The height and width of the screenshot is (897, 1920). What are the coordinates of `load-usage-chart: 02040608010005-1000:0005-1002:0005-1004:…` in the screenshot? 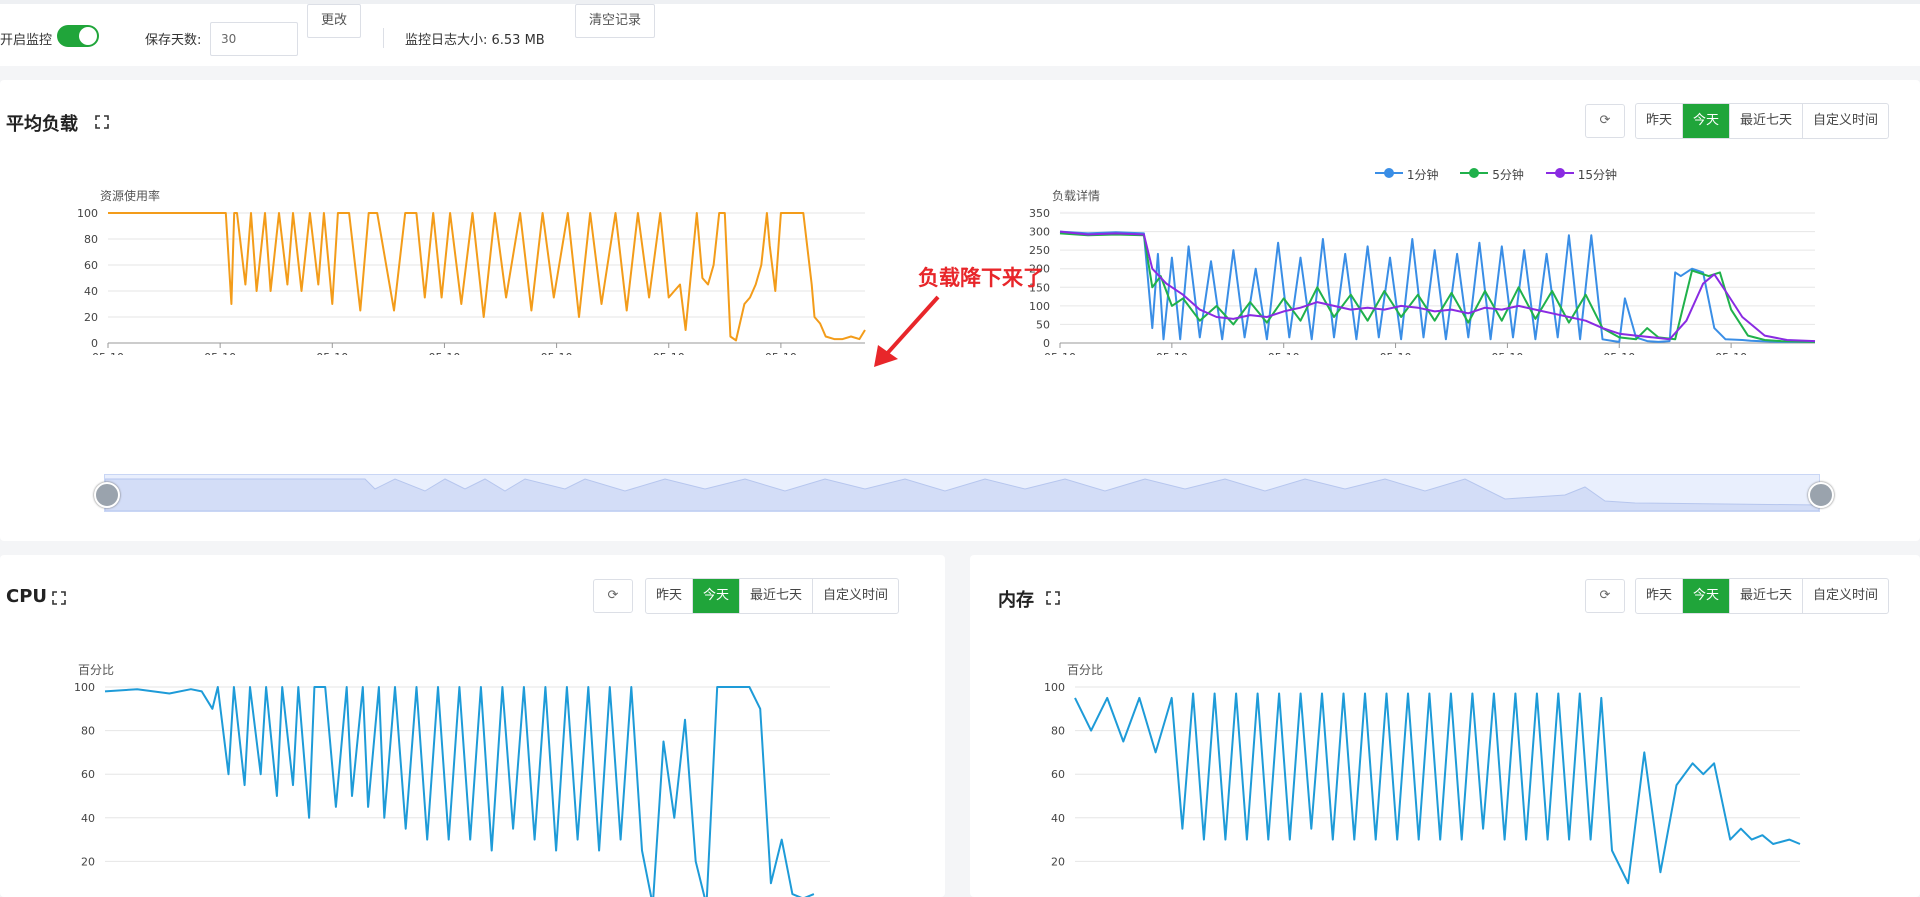 It's located at (471, 281).